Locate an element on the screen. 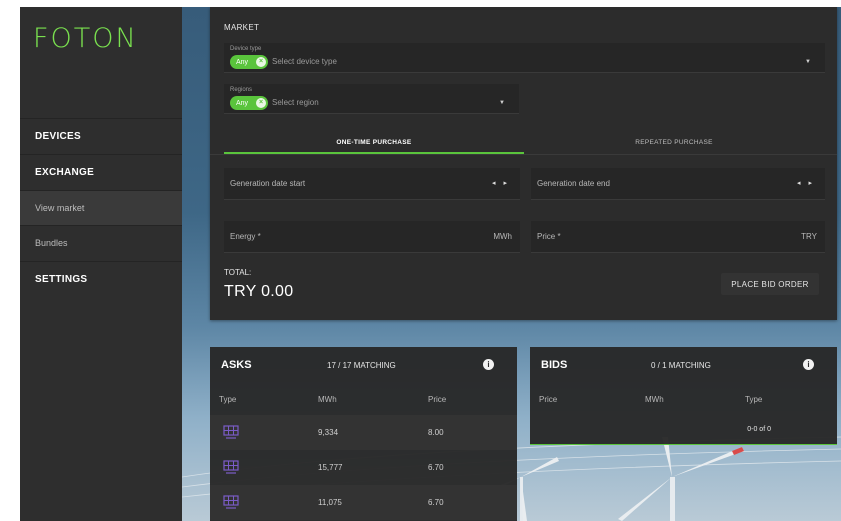 Image resolution: width=841 pixels, height=521 pixels. device-type-chip: Any × is located at coordinates (249, 62).